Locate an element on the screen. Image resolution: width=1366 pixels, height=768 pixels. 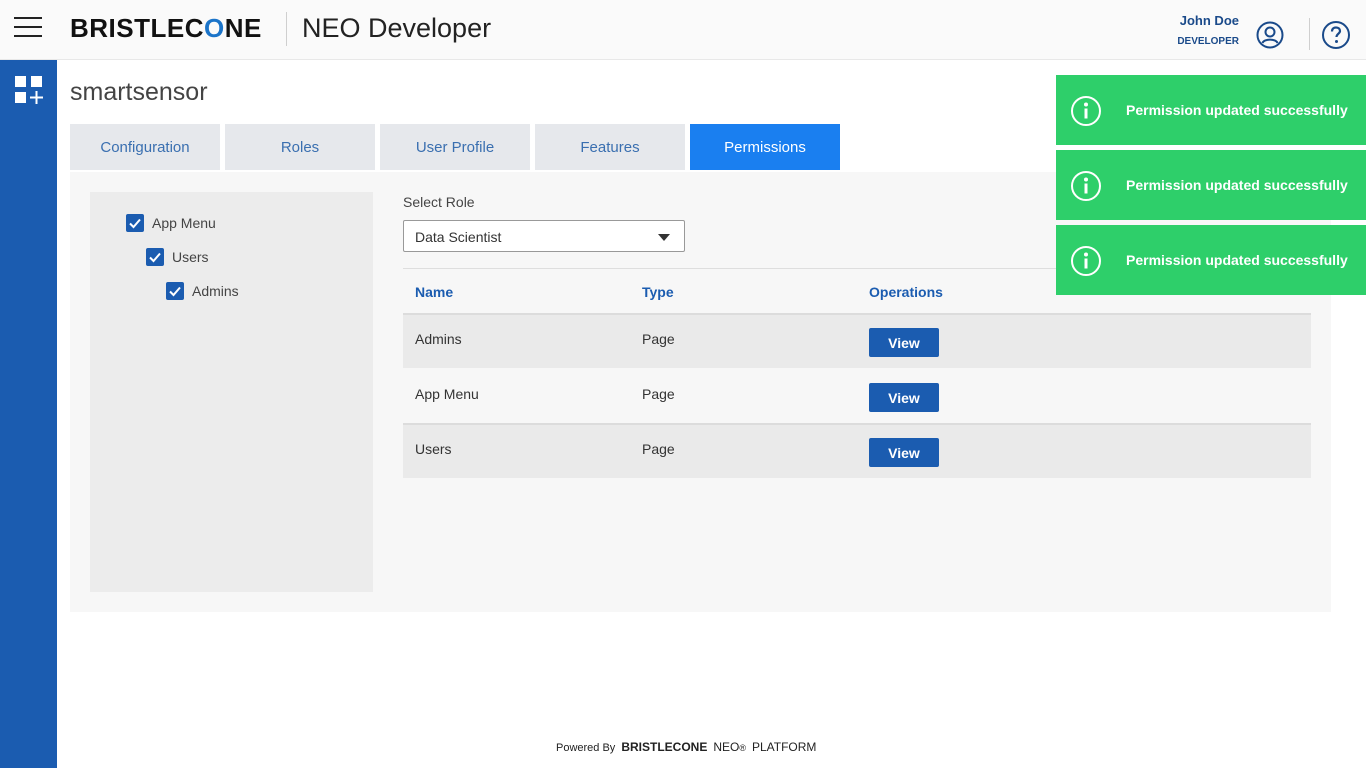
app-title: NEO Developer is located at coordinates (397, 28).